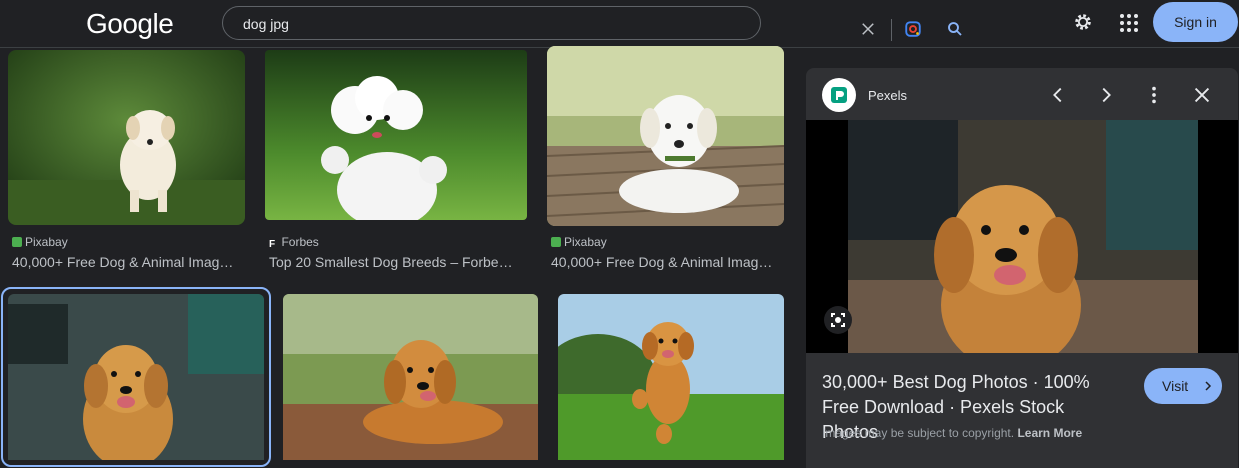 The width and height of the screenshot is (1239, 468). I want to click on search-input: dog jpg, so click(266, 24).